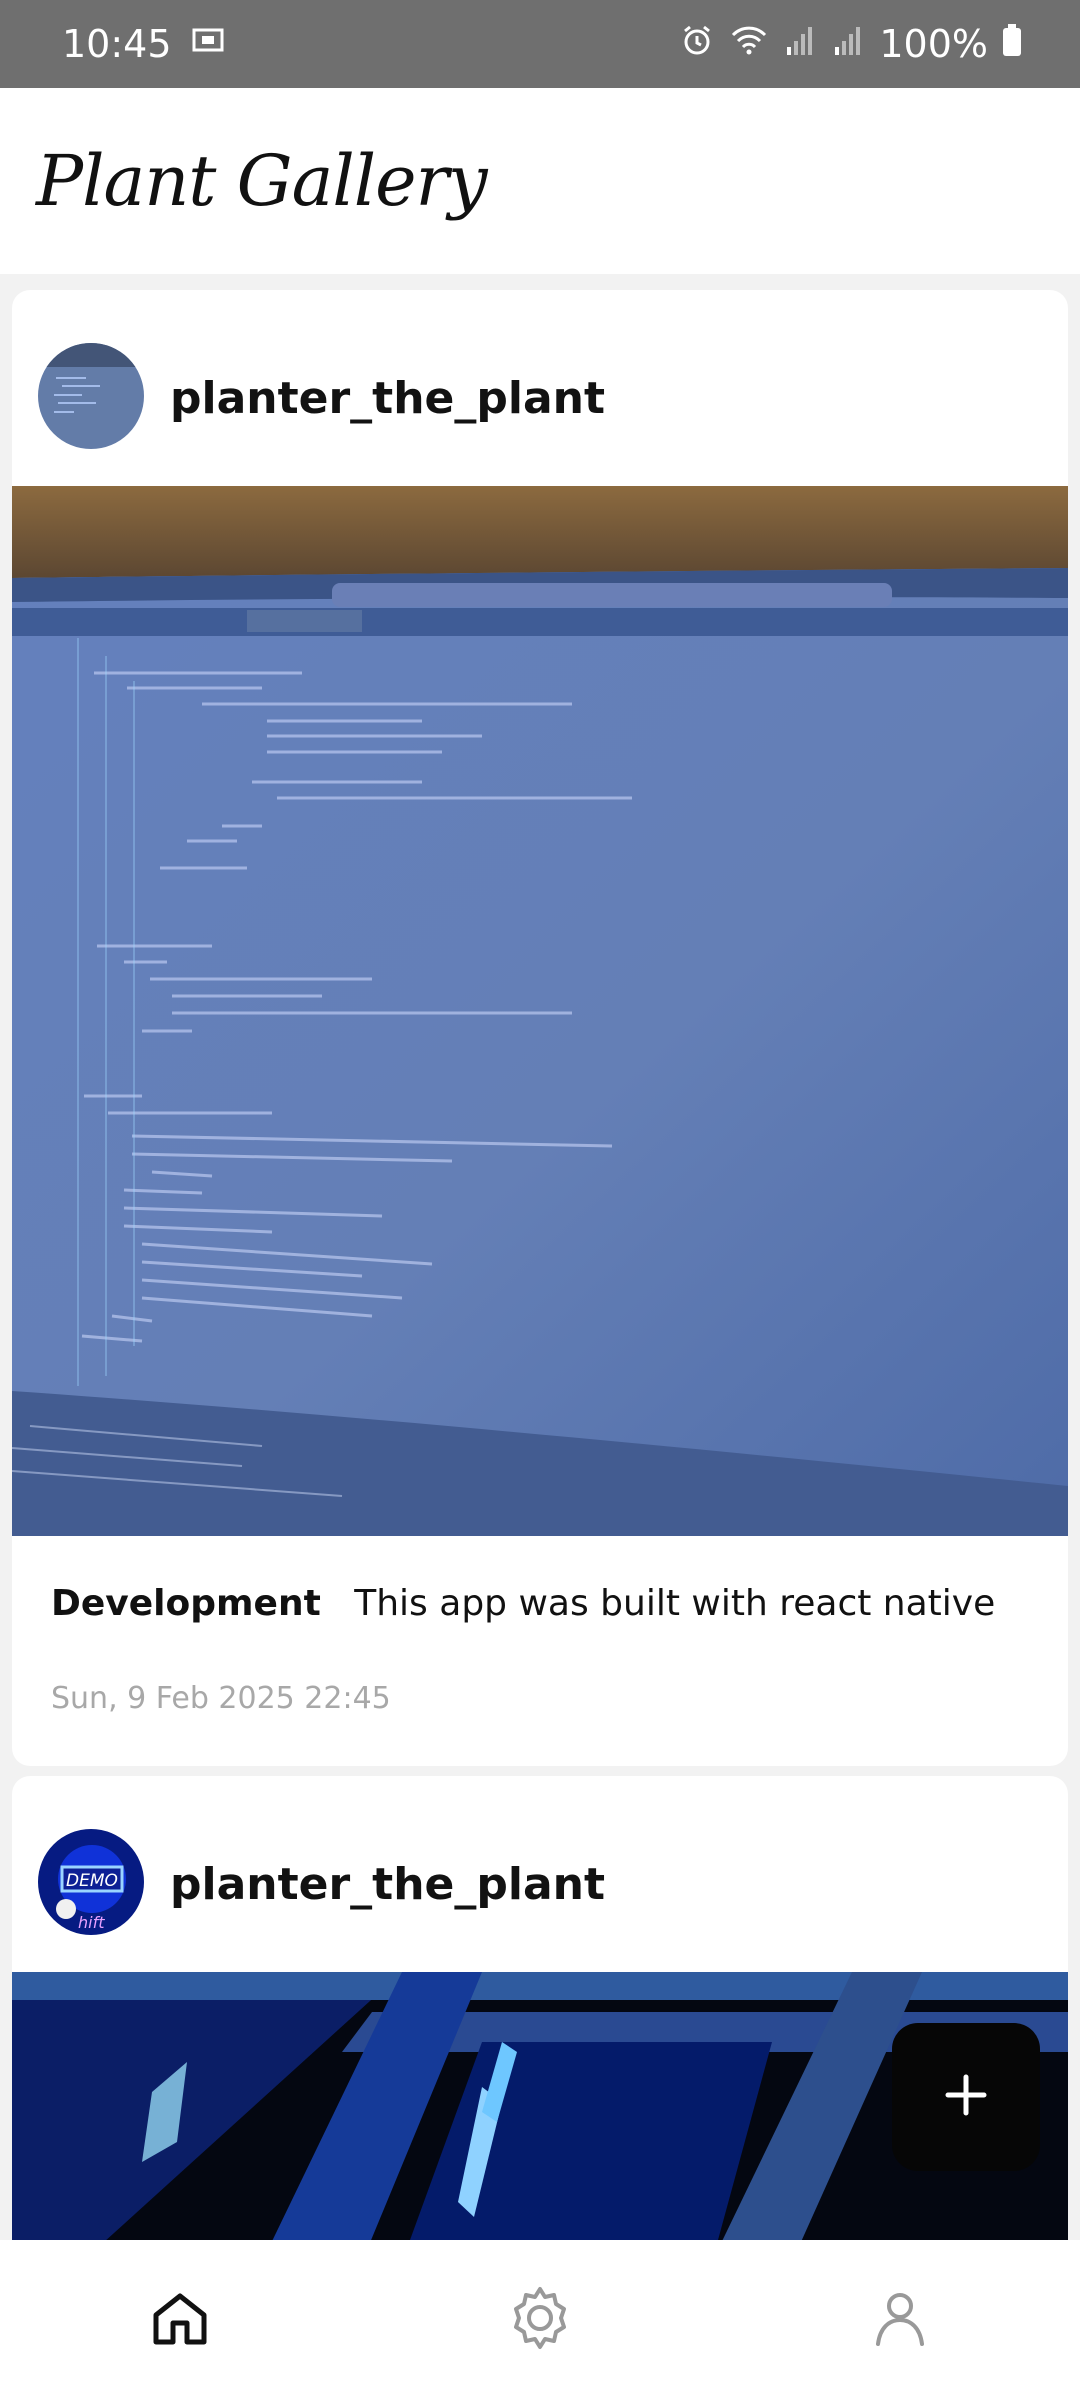  What do you see at coordinates (697, 44) in the screenshot?
I see `alarm-icon` at bounding box center [697, 44].